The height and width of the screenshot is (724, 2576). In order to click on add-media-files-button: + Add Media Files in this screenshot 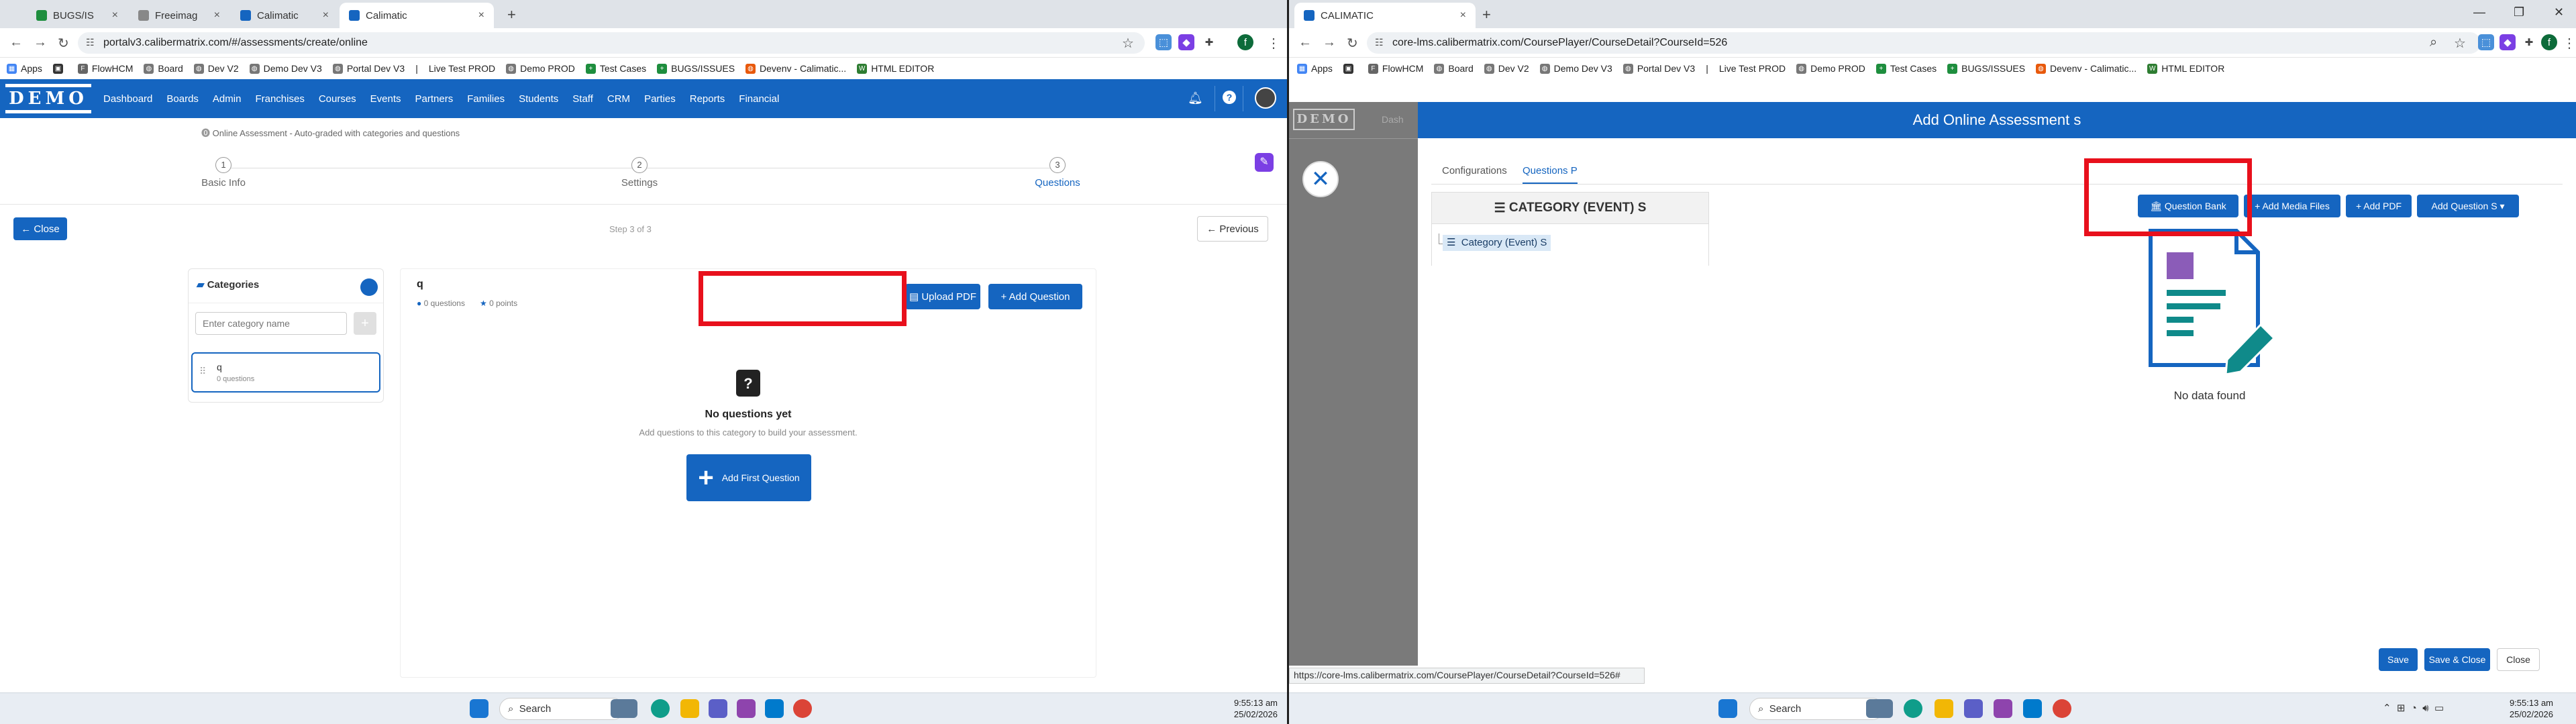, I will do `click(2292, 206)`.